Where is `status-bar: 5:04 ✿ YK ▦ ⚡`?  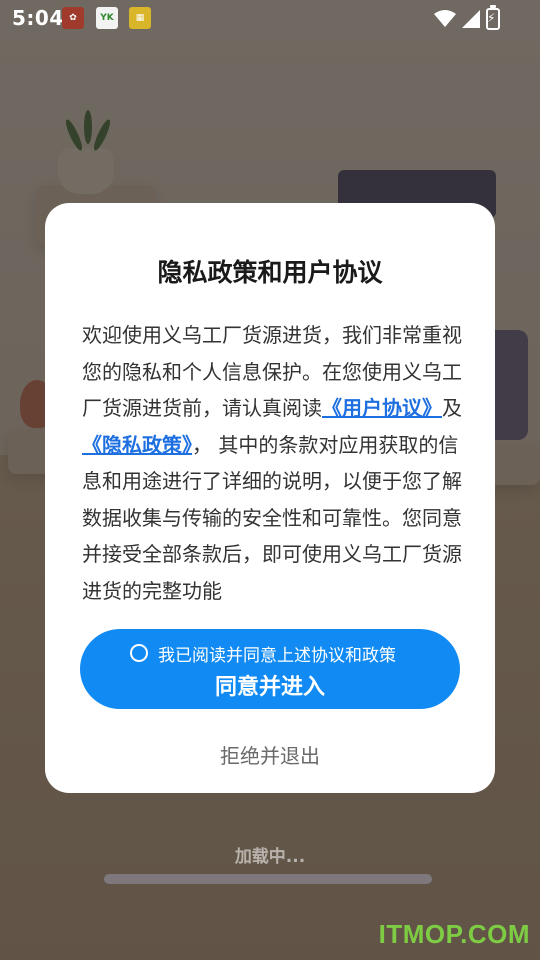
status-bar: 5:04 ✿ YK ▦ ⚡ is located at coordinates (270, 19).